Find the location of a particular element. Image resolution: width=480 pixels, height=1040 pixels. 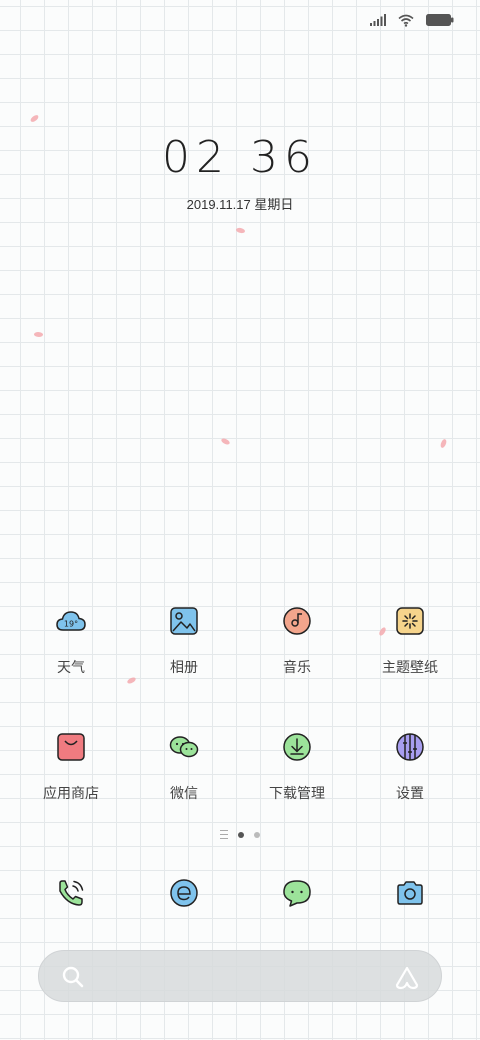

page-dot is located at coordinates (257, 834).